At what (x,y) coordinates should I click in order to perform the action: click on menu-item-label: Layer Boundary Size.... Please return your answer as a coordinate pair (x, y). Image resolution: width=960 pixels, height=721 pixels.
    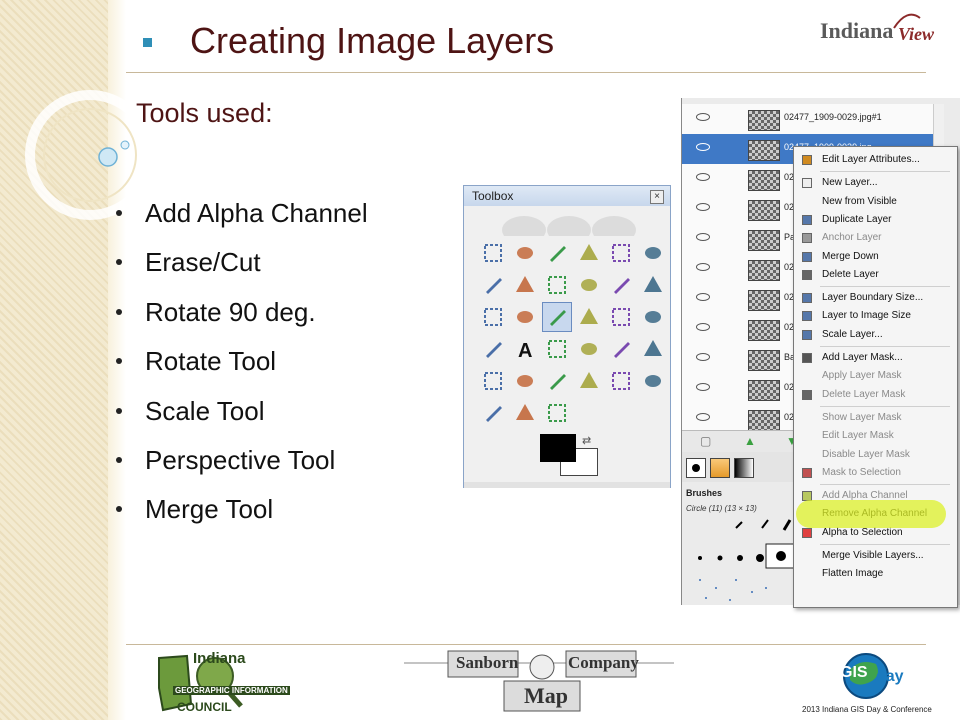
    Looking at the image, I should click on (873, 298).